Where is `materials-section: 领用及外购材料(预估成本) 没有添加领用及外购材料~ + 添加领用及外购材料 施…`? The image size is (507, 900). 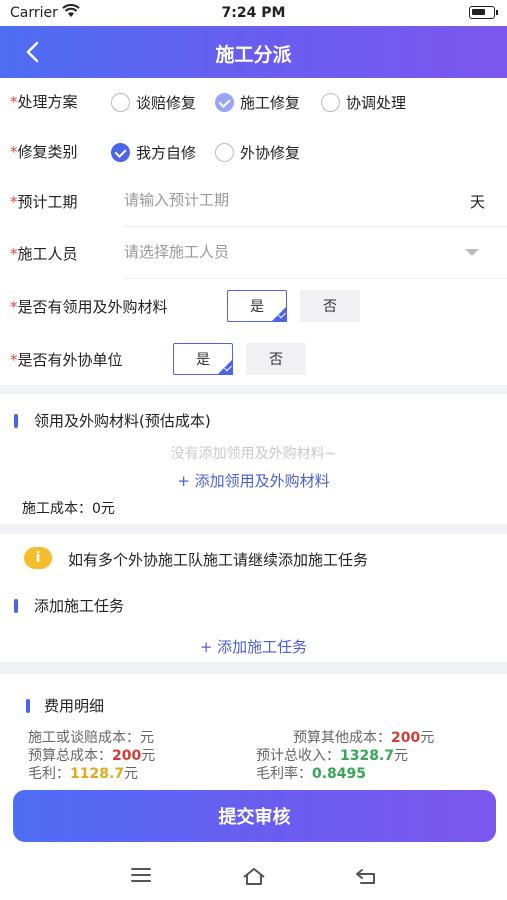 materials-section: 领用及外购材料(预估成本) 没有添加领用及外购材料~ + 添加领用及外购材料 施… is located at coordinates (253, 459).